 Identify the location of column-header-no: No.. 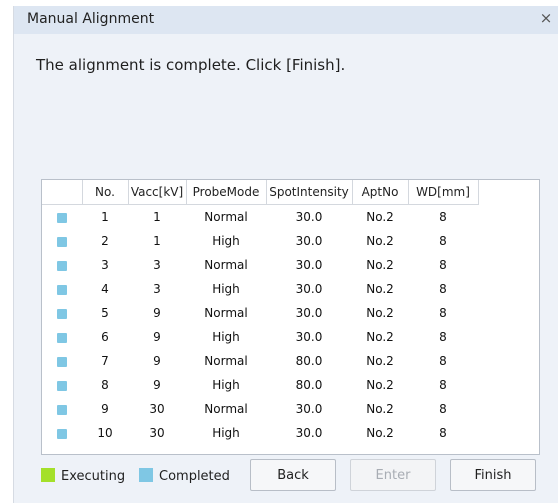
(105, 192).